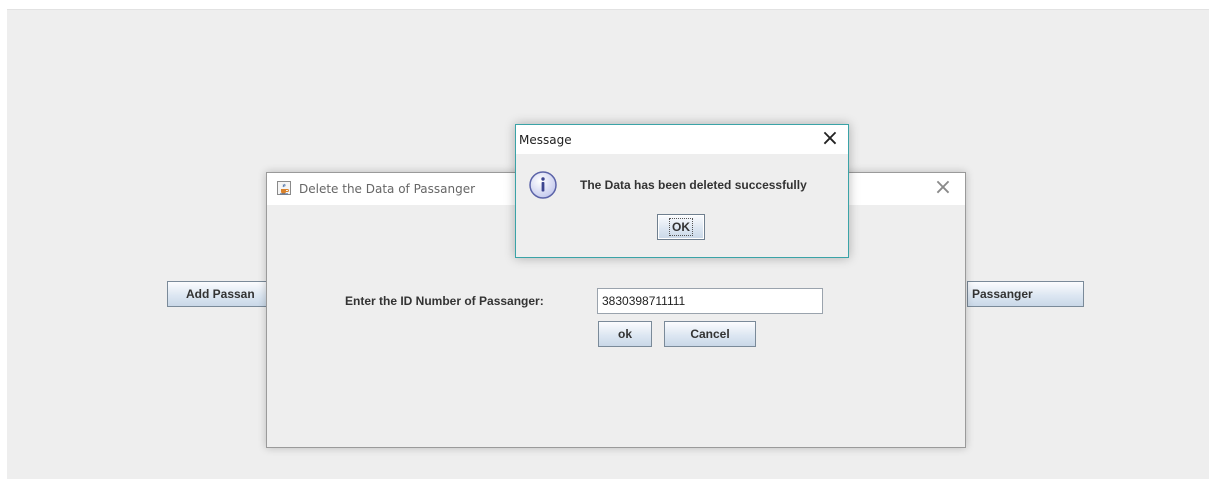 The image size is (1209, 479). Describe the element at coordinates (284, 188) in the screenshot. I see `java-cup-icon` at that location.